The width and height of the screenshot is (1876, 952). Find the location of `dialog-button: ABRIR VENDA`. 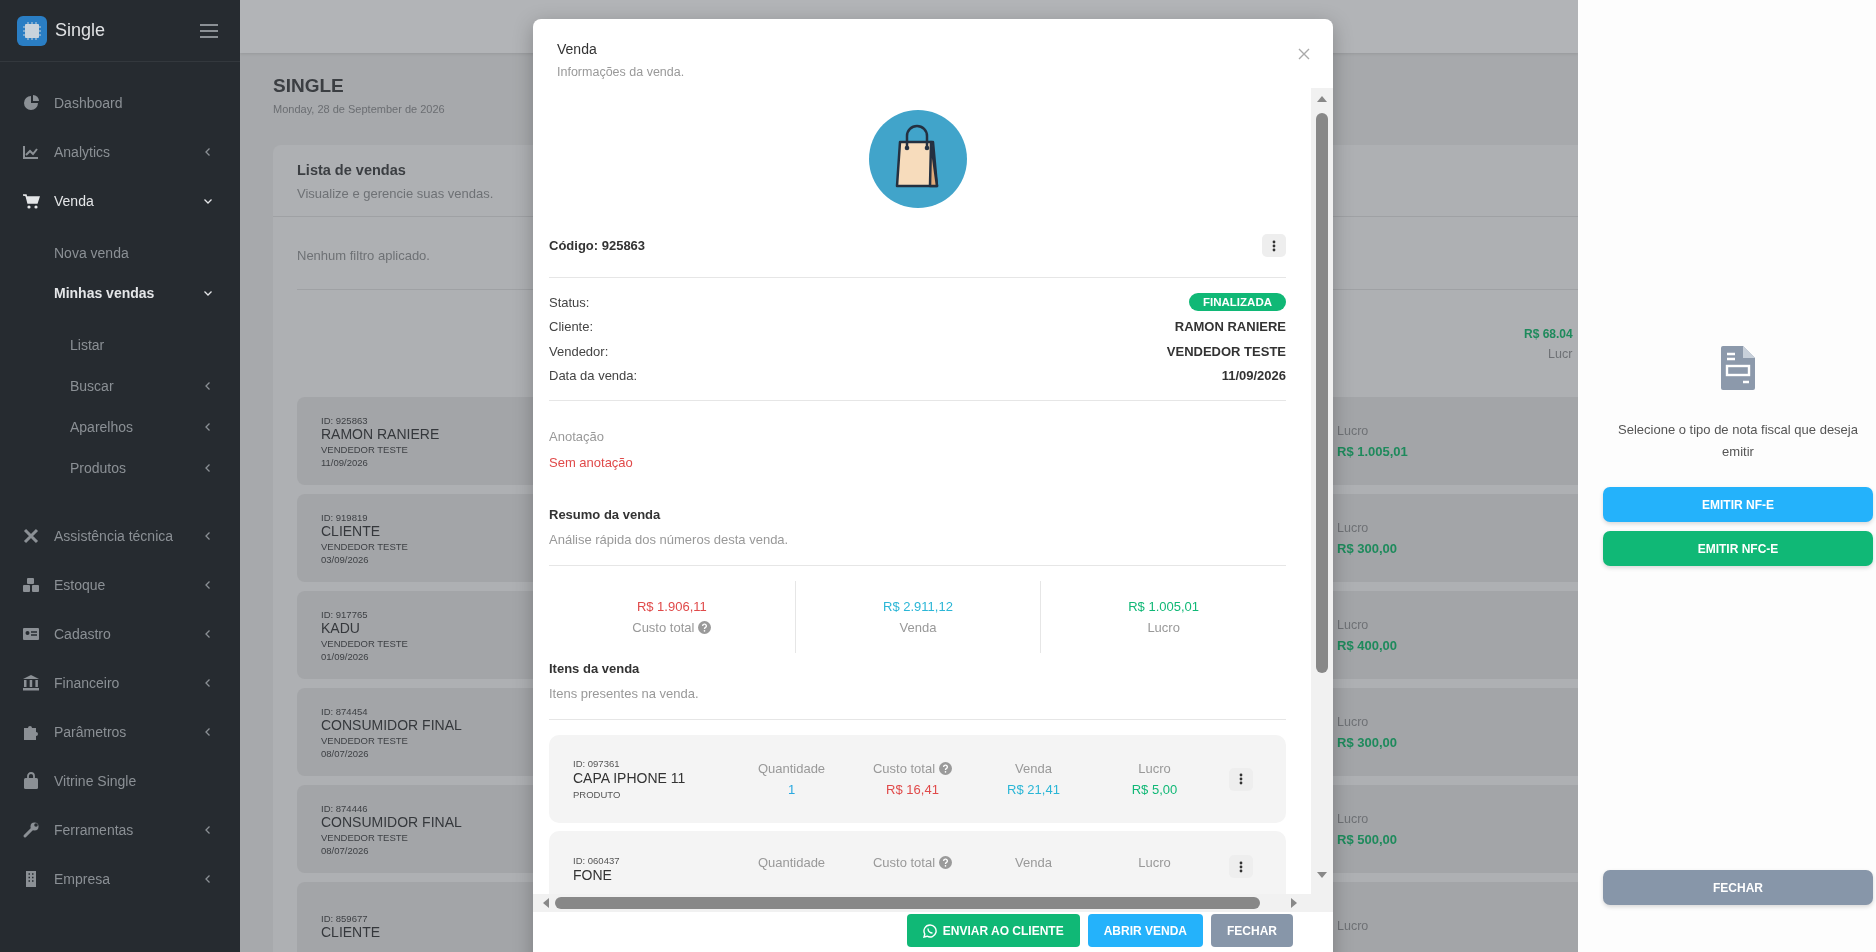

dialog-button: ABRIR VENDA is located at coordinates (1145, 930).